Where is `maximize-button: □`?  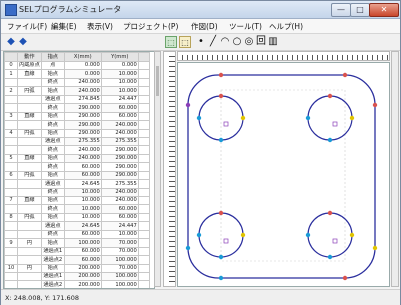 maximize-button: □ is located at coordinates (360, 10).